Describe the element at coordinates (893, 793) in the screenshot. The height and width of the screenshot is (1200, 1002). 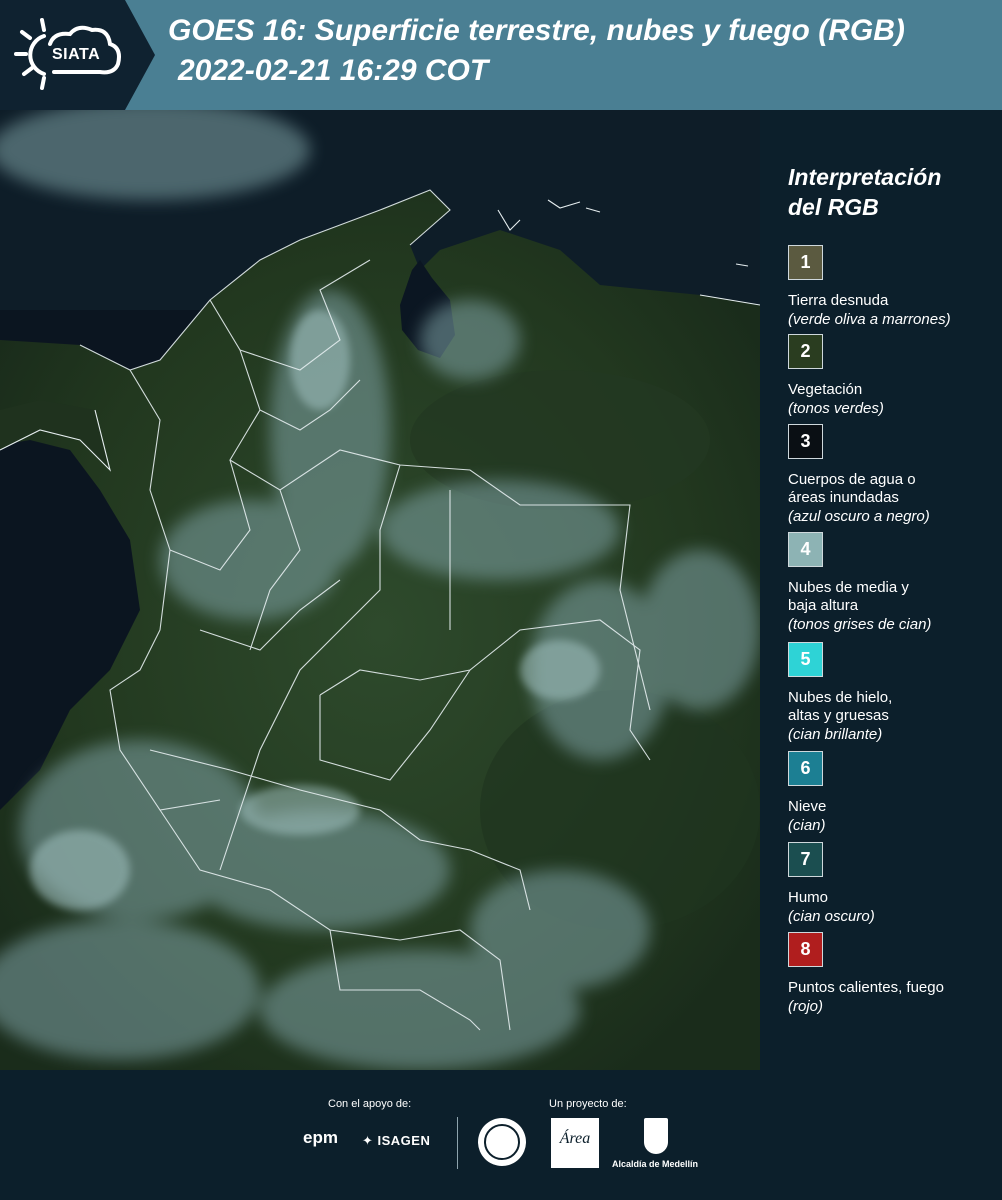
I see `legend-item-snow: 6 Nieve (cian)` at that location.